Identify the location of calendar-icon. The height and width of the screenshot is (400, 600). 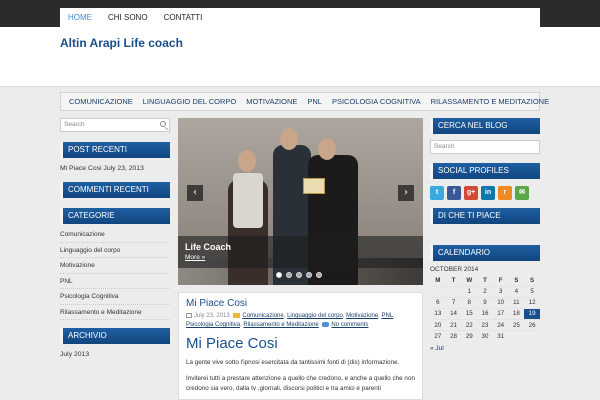
(189, 315).